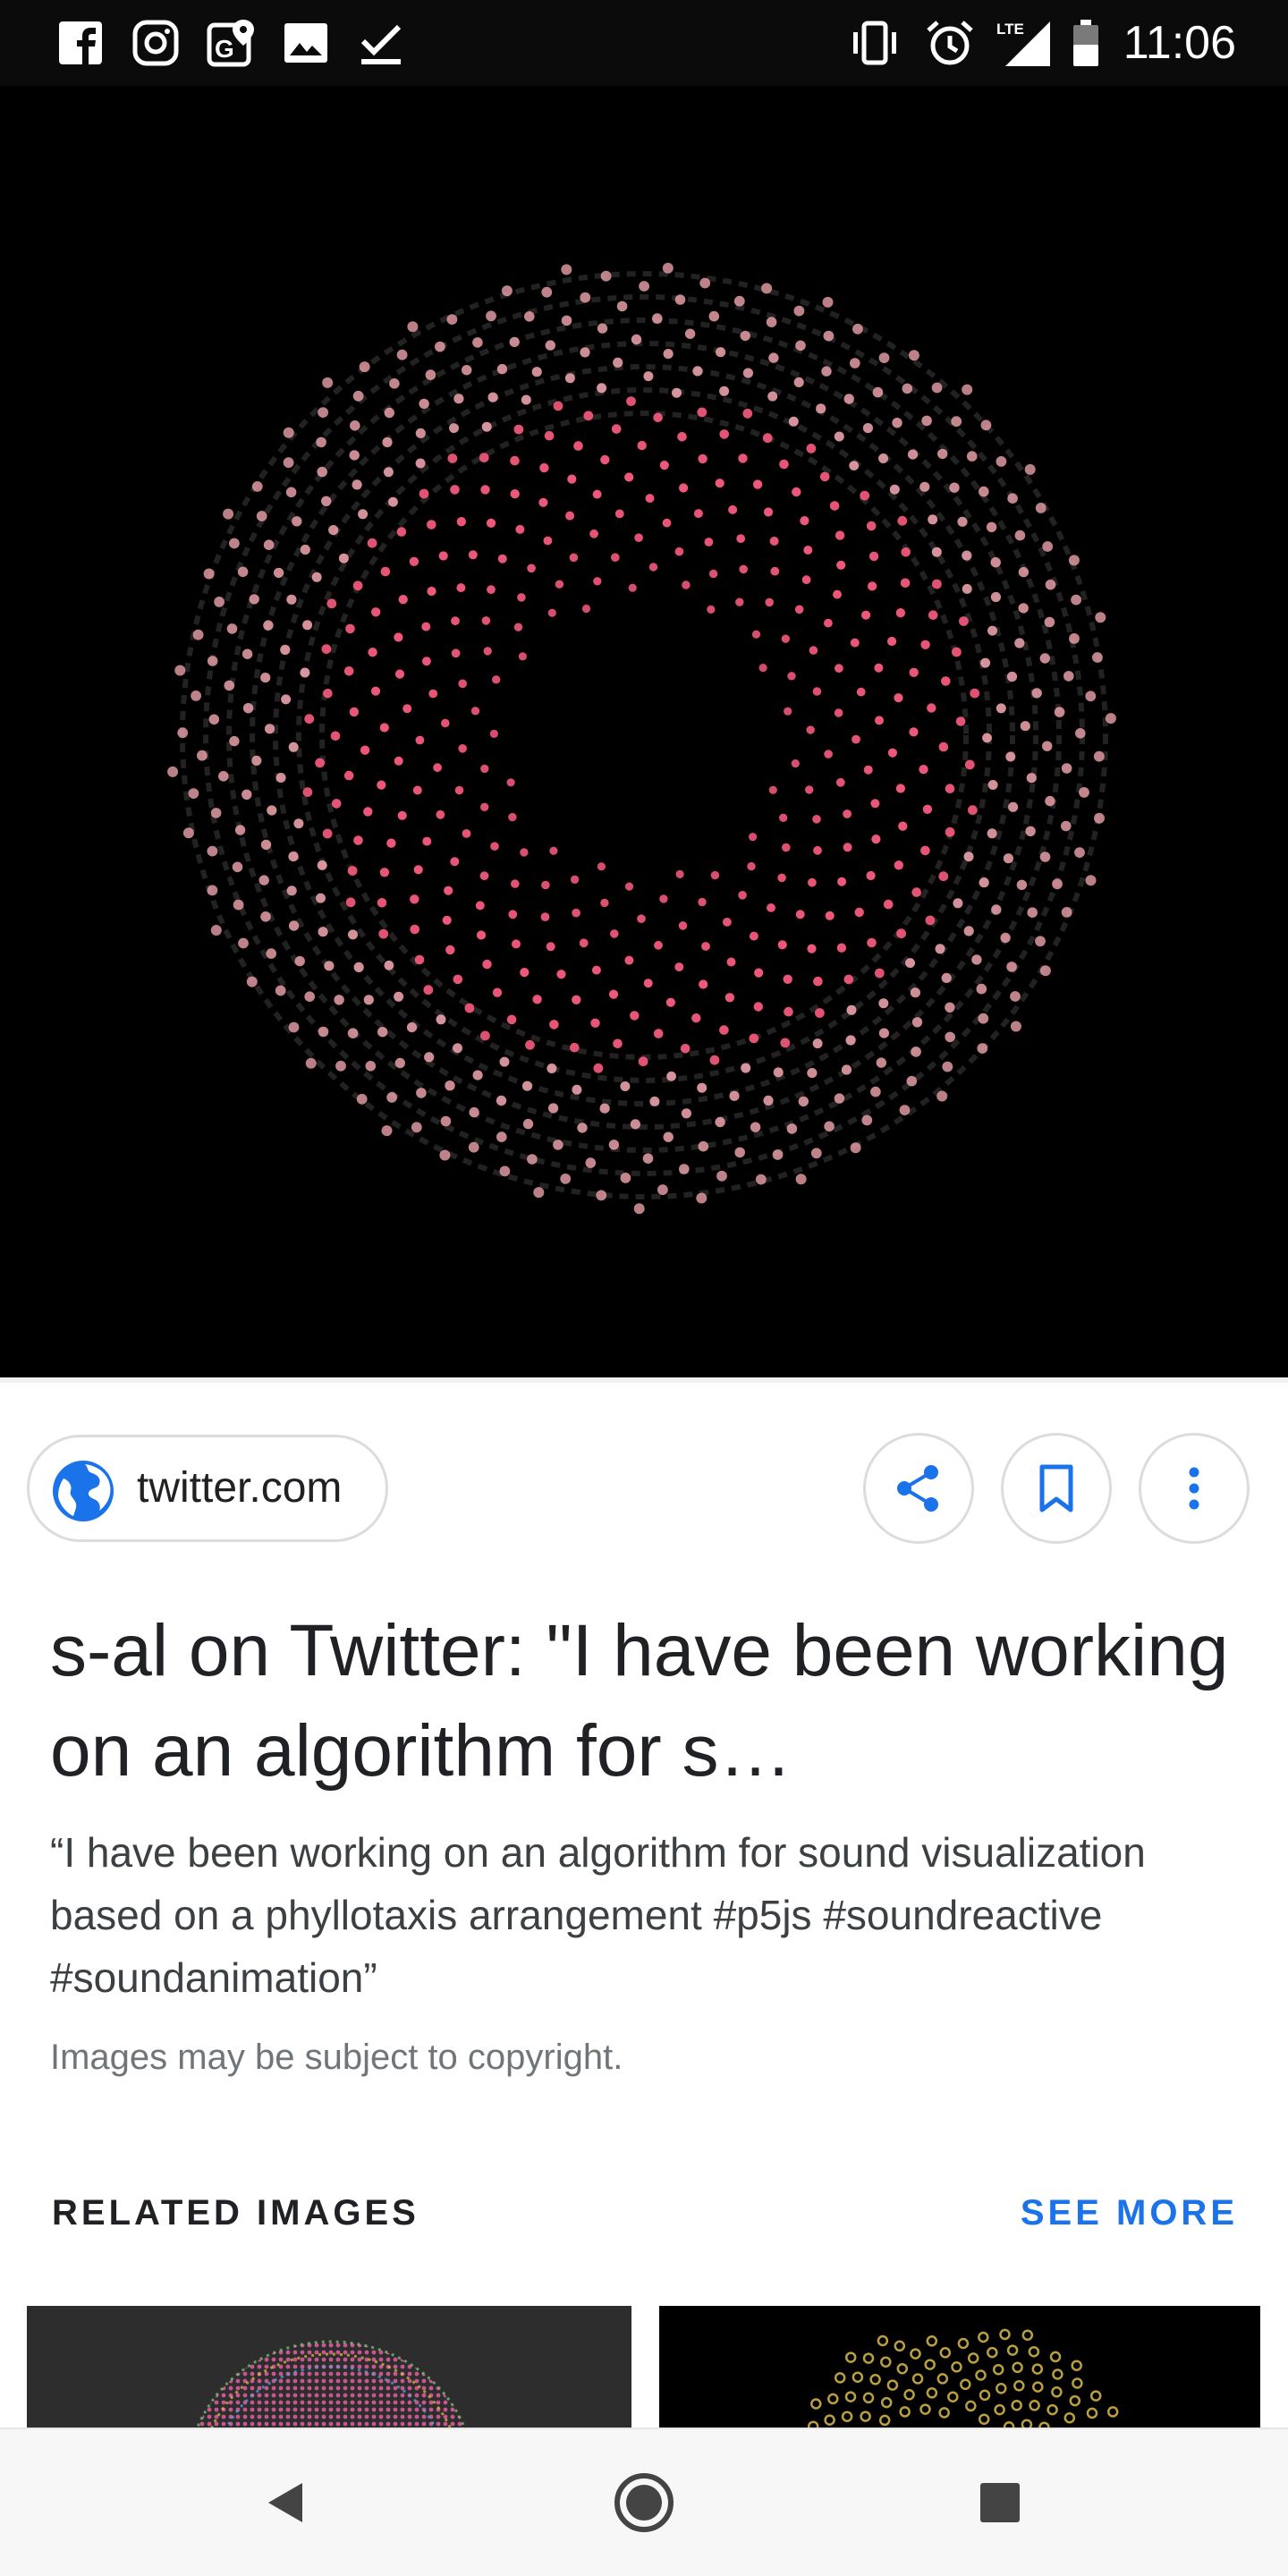  What do you see at coordinates (1179, 43) in the screenshot?
I see `clock: 11:06` at bounding box center [1179, 43].